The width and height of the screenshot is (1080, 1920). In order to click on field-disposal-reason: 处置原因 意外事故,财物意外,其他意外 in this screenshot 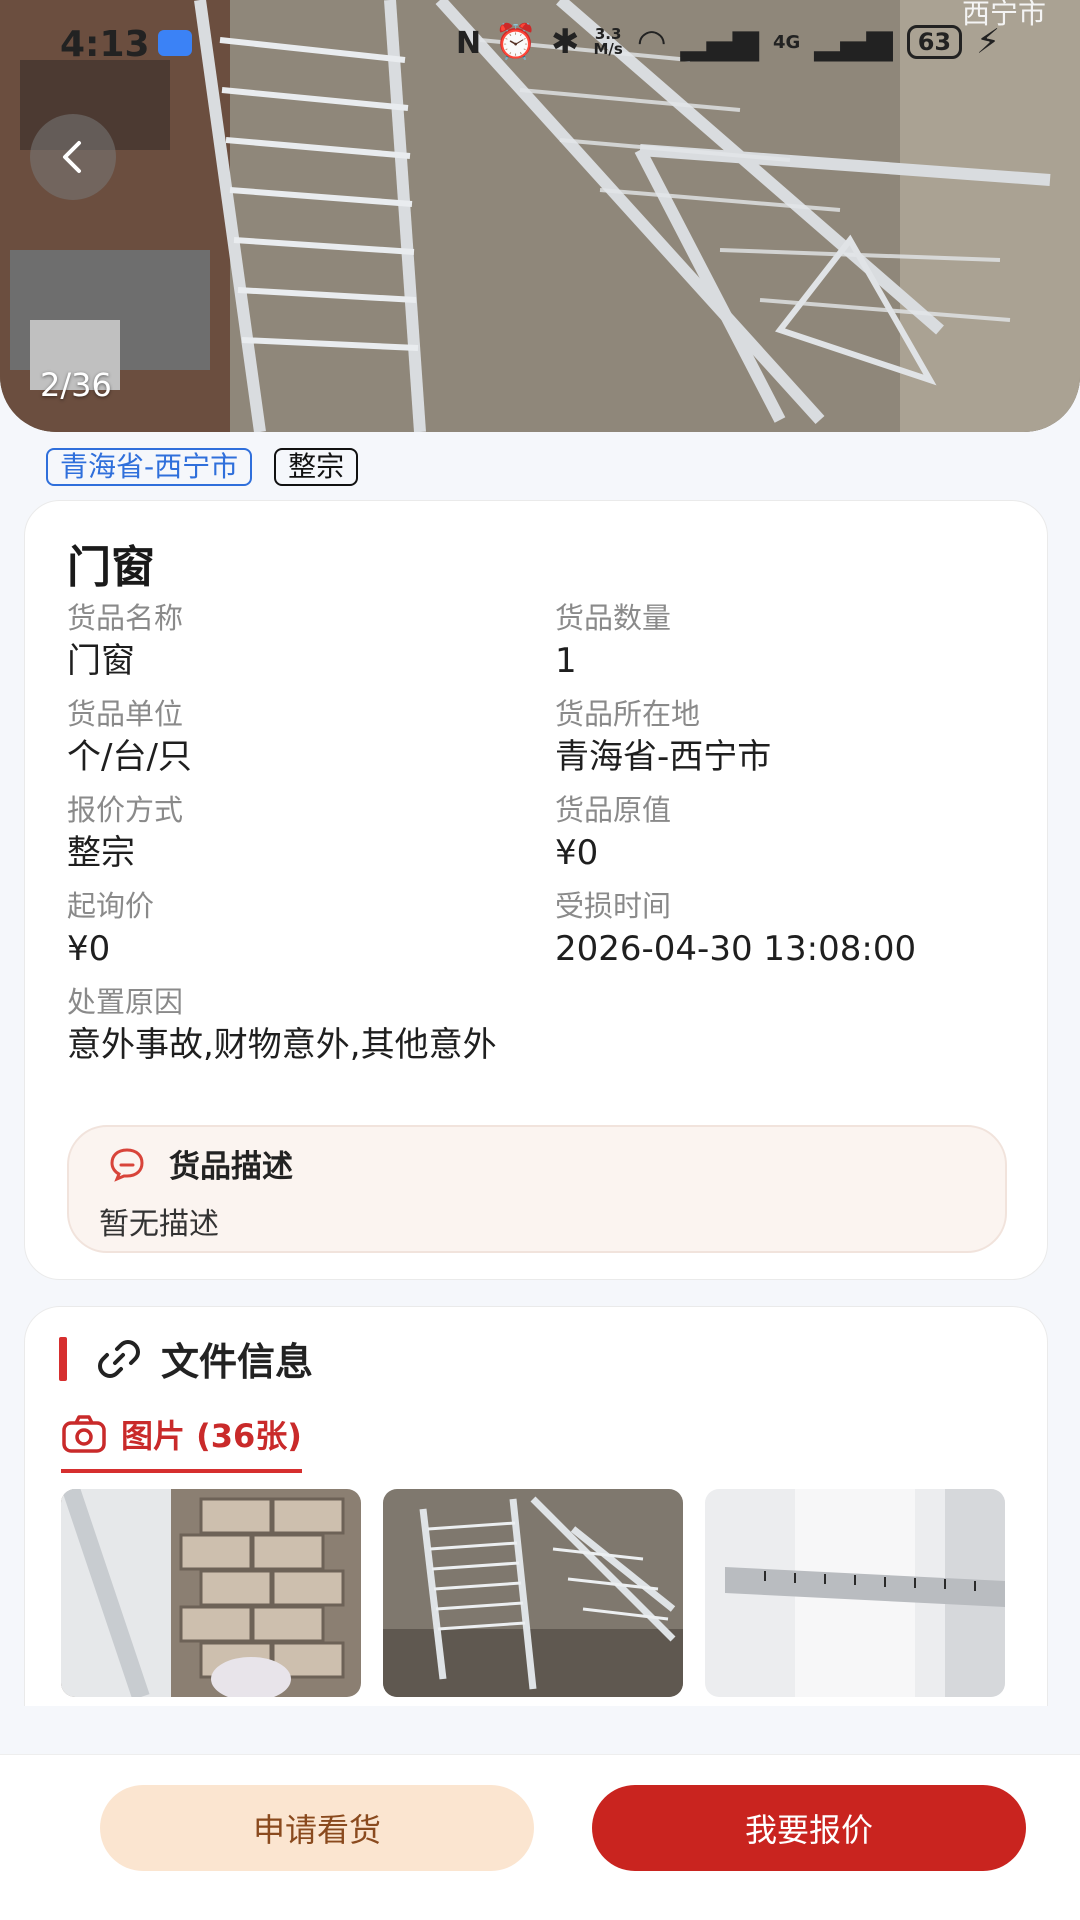, I will do `click(292, 1024)`.